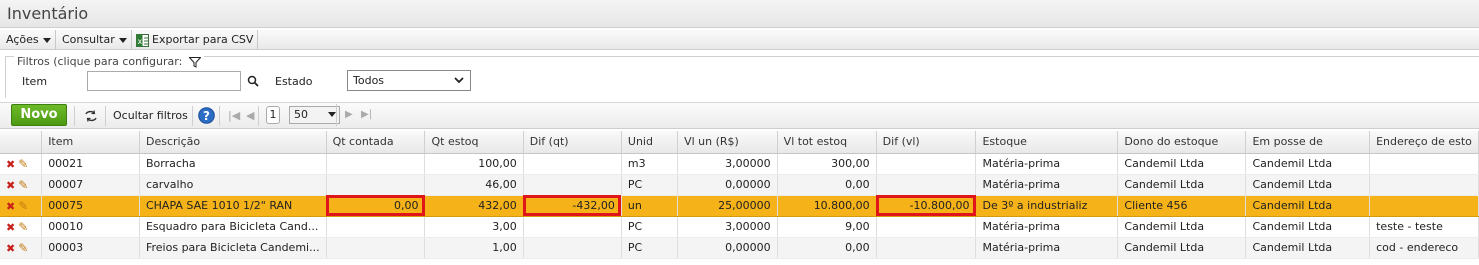  What do you see at coordinates (253, 81) in the screenshot?
I see `search-icon` at bounding box center [253, 81].